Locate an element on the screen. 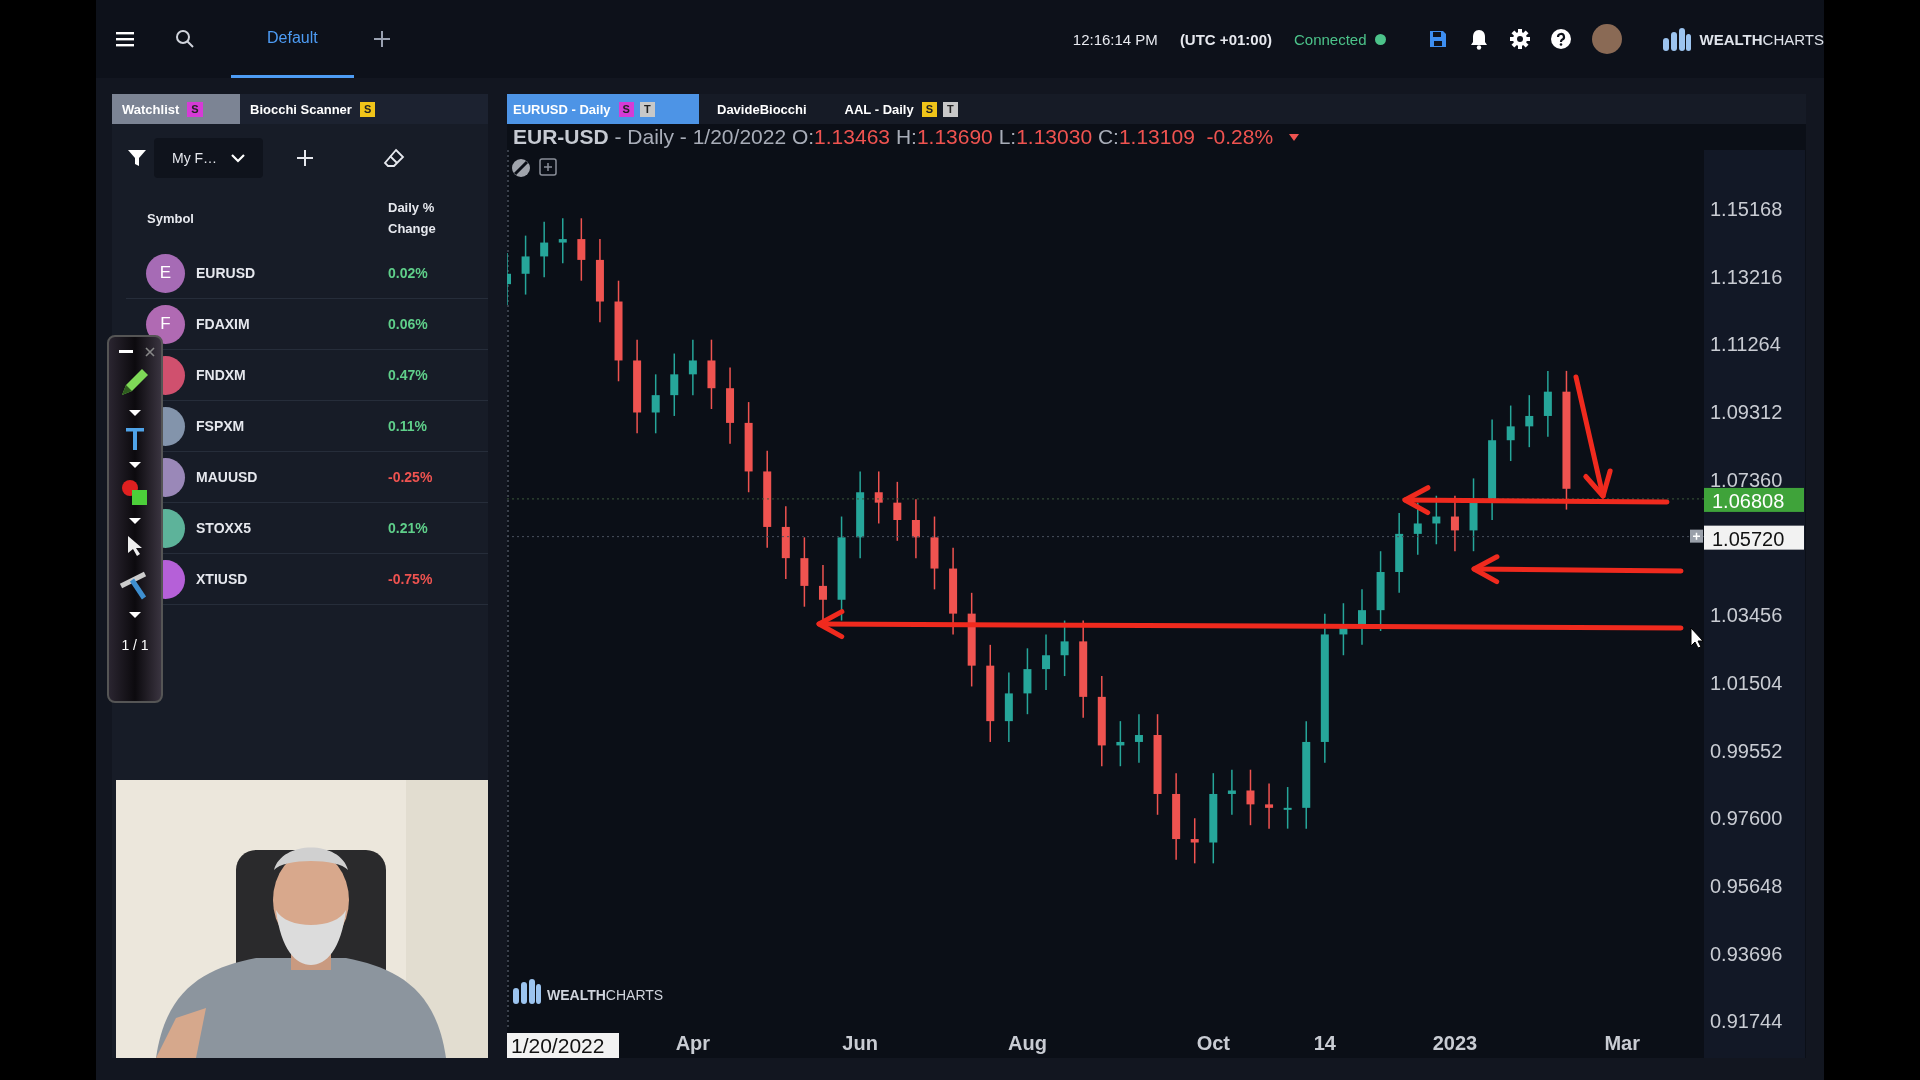 The width and height of the screenshot is (1920, 1080). watchlist-row: E EURUSD 0.02% is located at coordinates (307, 273).